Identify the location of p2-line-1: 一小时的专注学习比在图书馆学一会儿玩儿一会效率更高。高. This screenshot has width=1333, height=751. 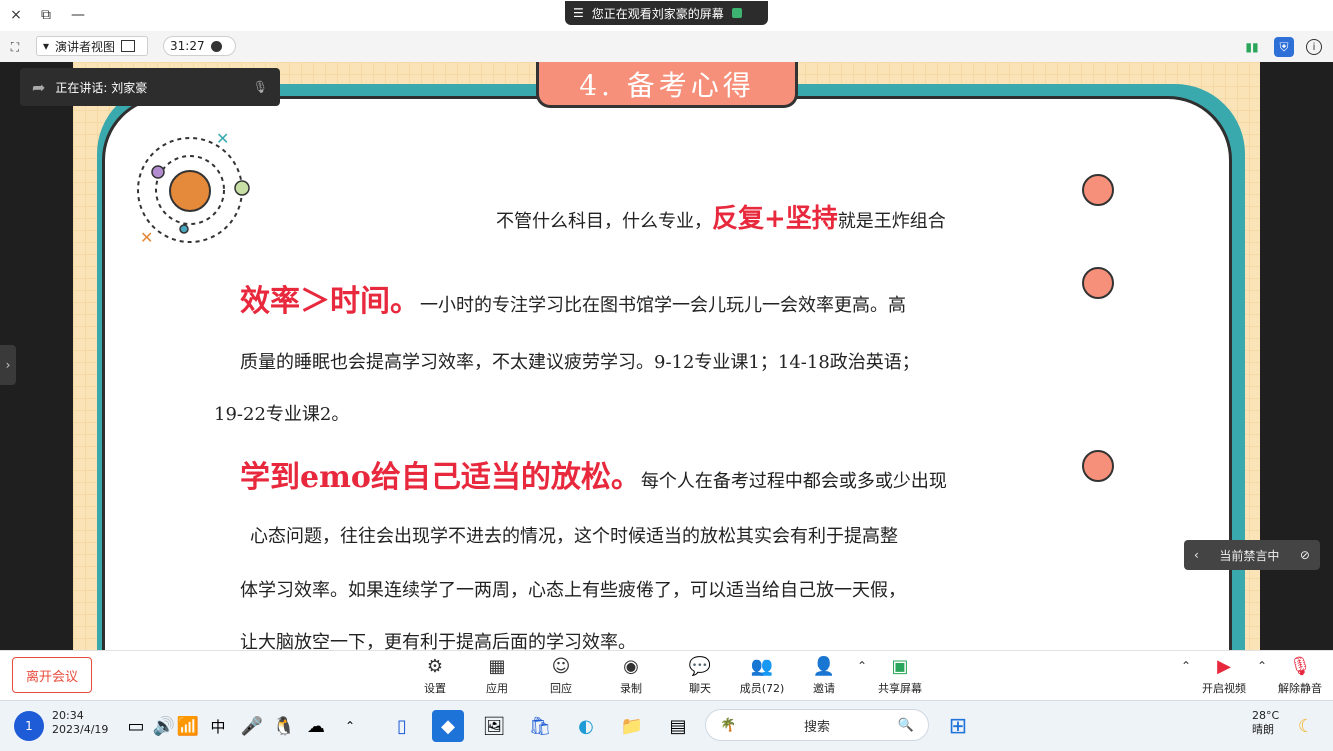
(663, 305).